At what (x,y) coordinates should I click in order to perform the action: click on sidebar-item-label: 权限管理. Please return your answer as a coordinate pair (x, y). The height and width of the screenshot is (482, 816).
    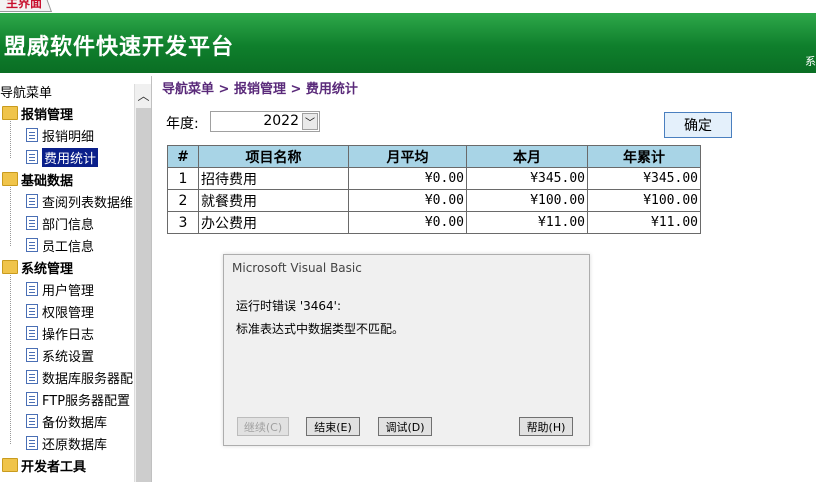
    Looking at the image, I should click on (68, 313).